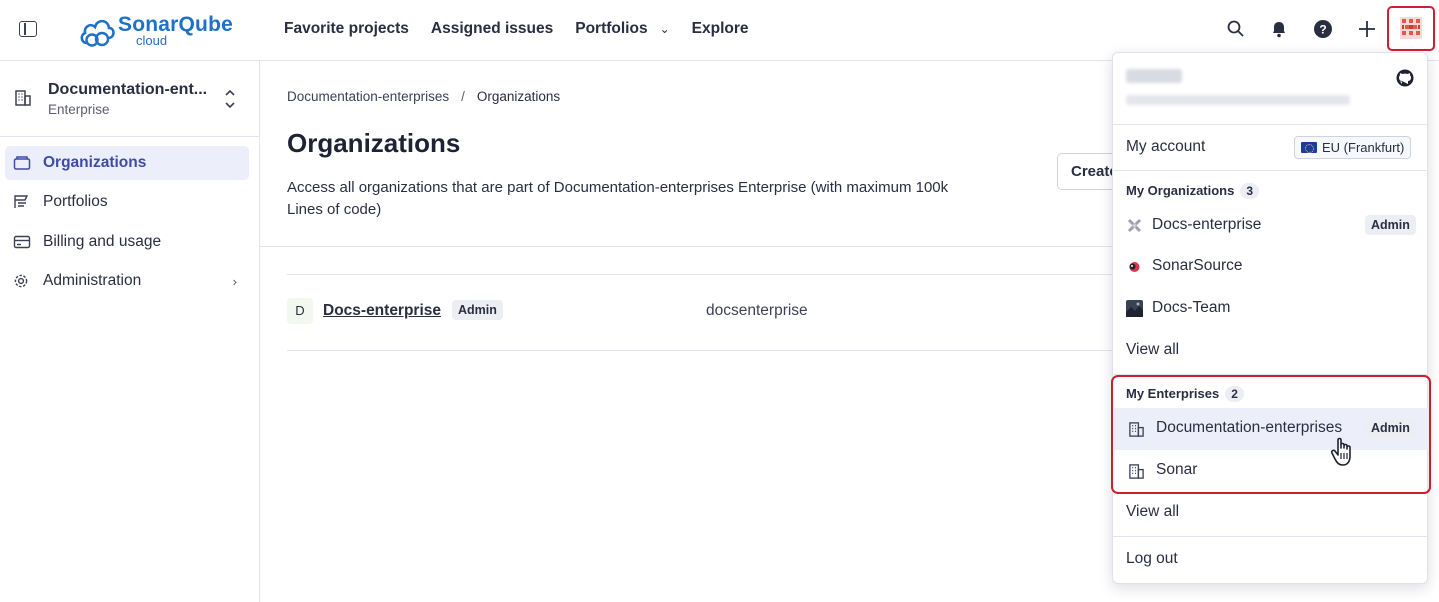 The height and width of the screenshot is (602, 1439). What do you see at coordinates (1363, 147) in the screenshot?
I see `region-label: EU (Frankfurt)` at bounding box center [1363, 147].